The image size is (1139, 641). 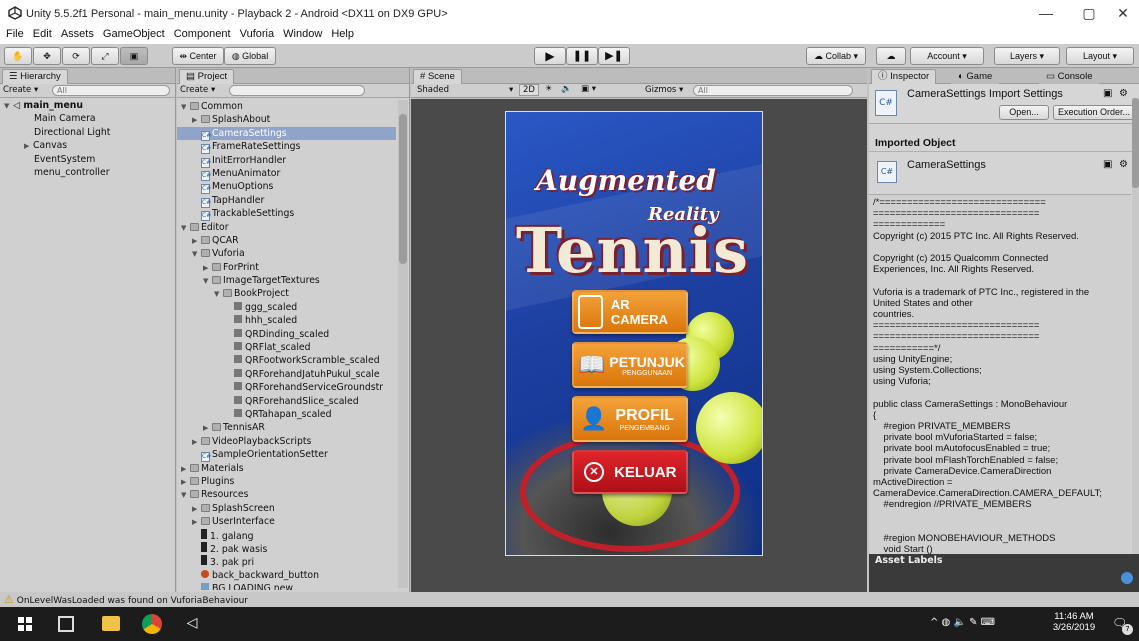 What do you see at coordinates (18, 56) in the screenshot?
I see `hand-tool-button: ✋` at bounding box center [18, 56].